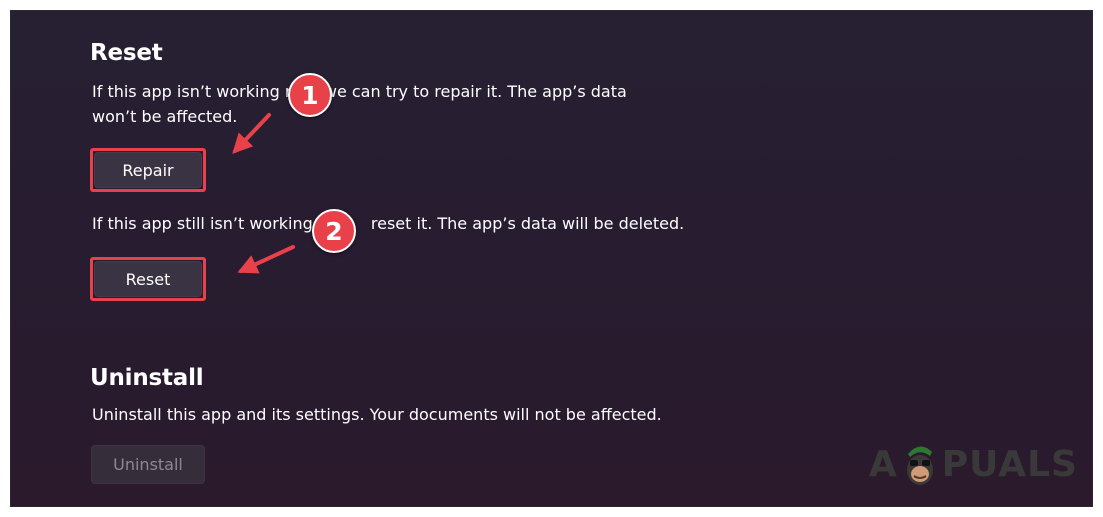  I want to click on appuals-watermark: A PUALS, so click(973, 464).